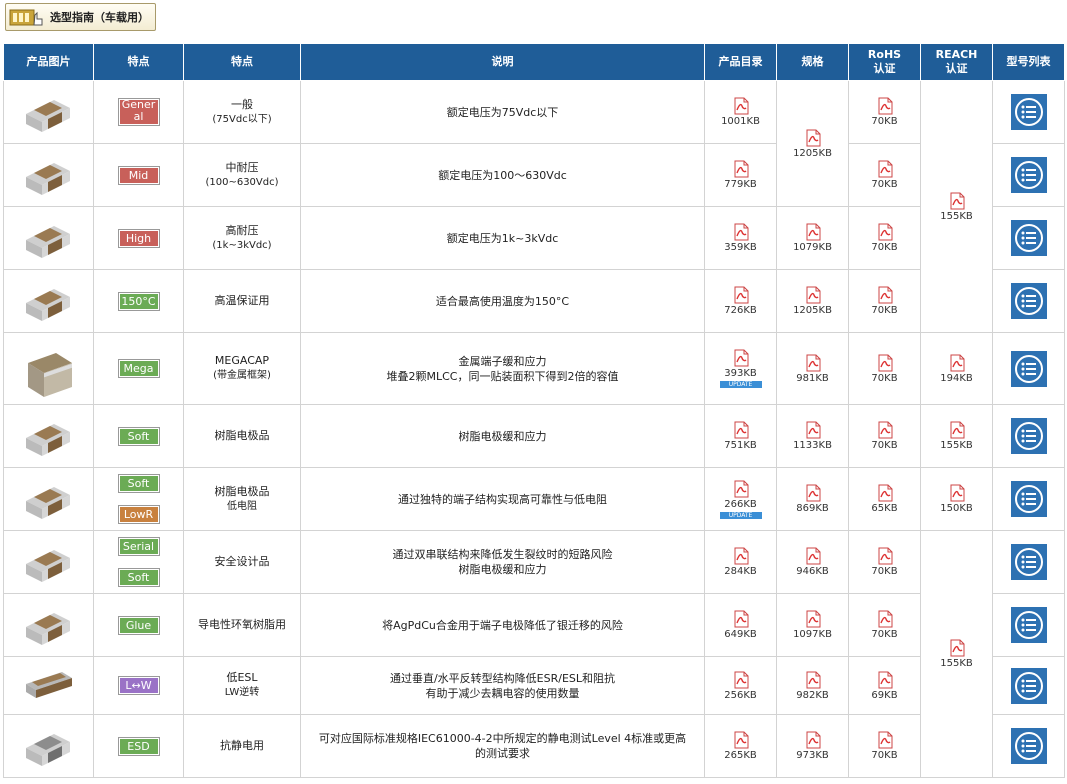 Image resolution: width=1067 pixels, height=784 pixels. I want to click on spec-pdf-link: 981KB, so click(812, 369).